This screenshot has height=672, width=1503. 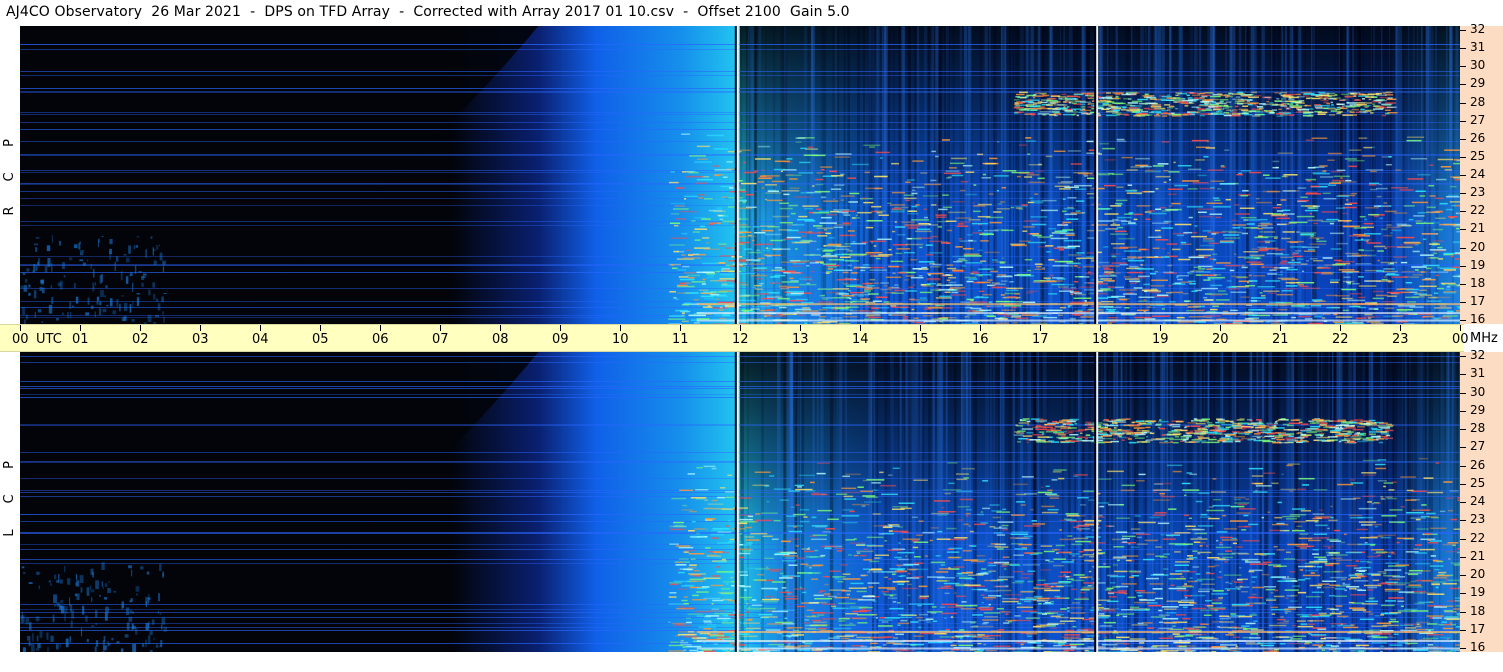 What do you see at coordinates (740, 172) in the screenshot?
I see `interference-line` at bounding box center [740, 172].